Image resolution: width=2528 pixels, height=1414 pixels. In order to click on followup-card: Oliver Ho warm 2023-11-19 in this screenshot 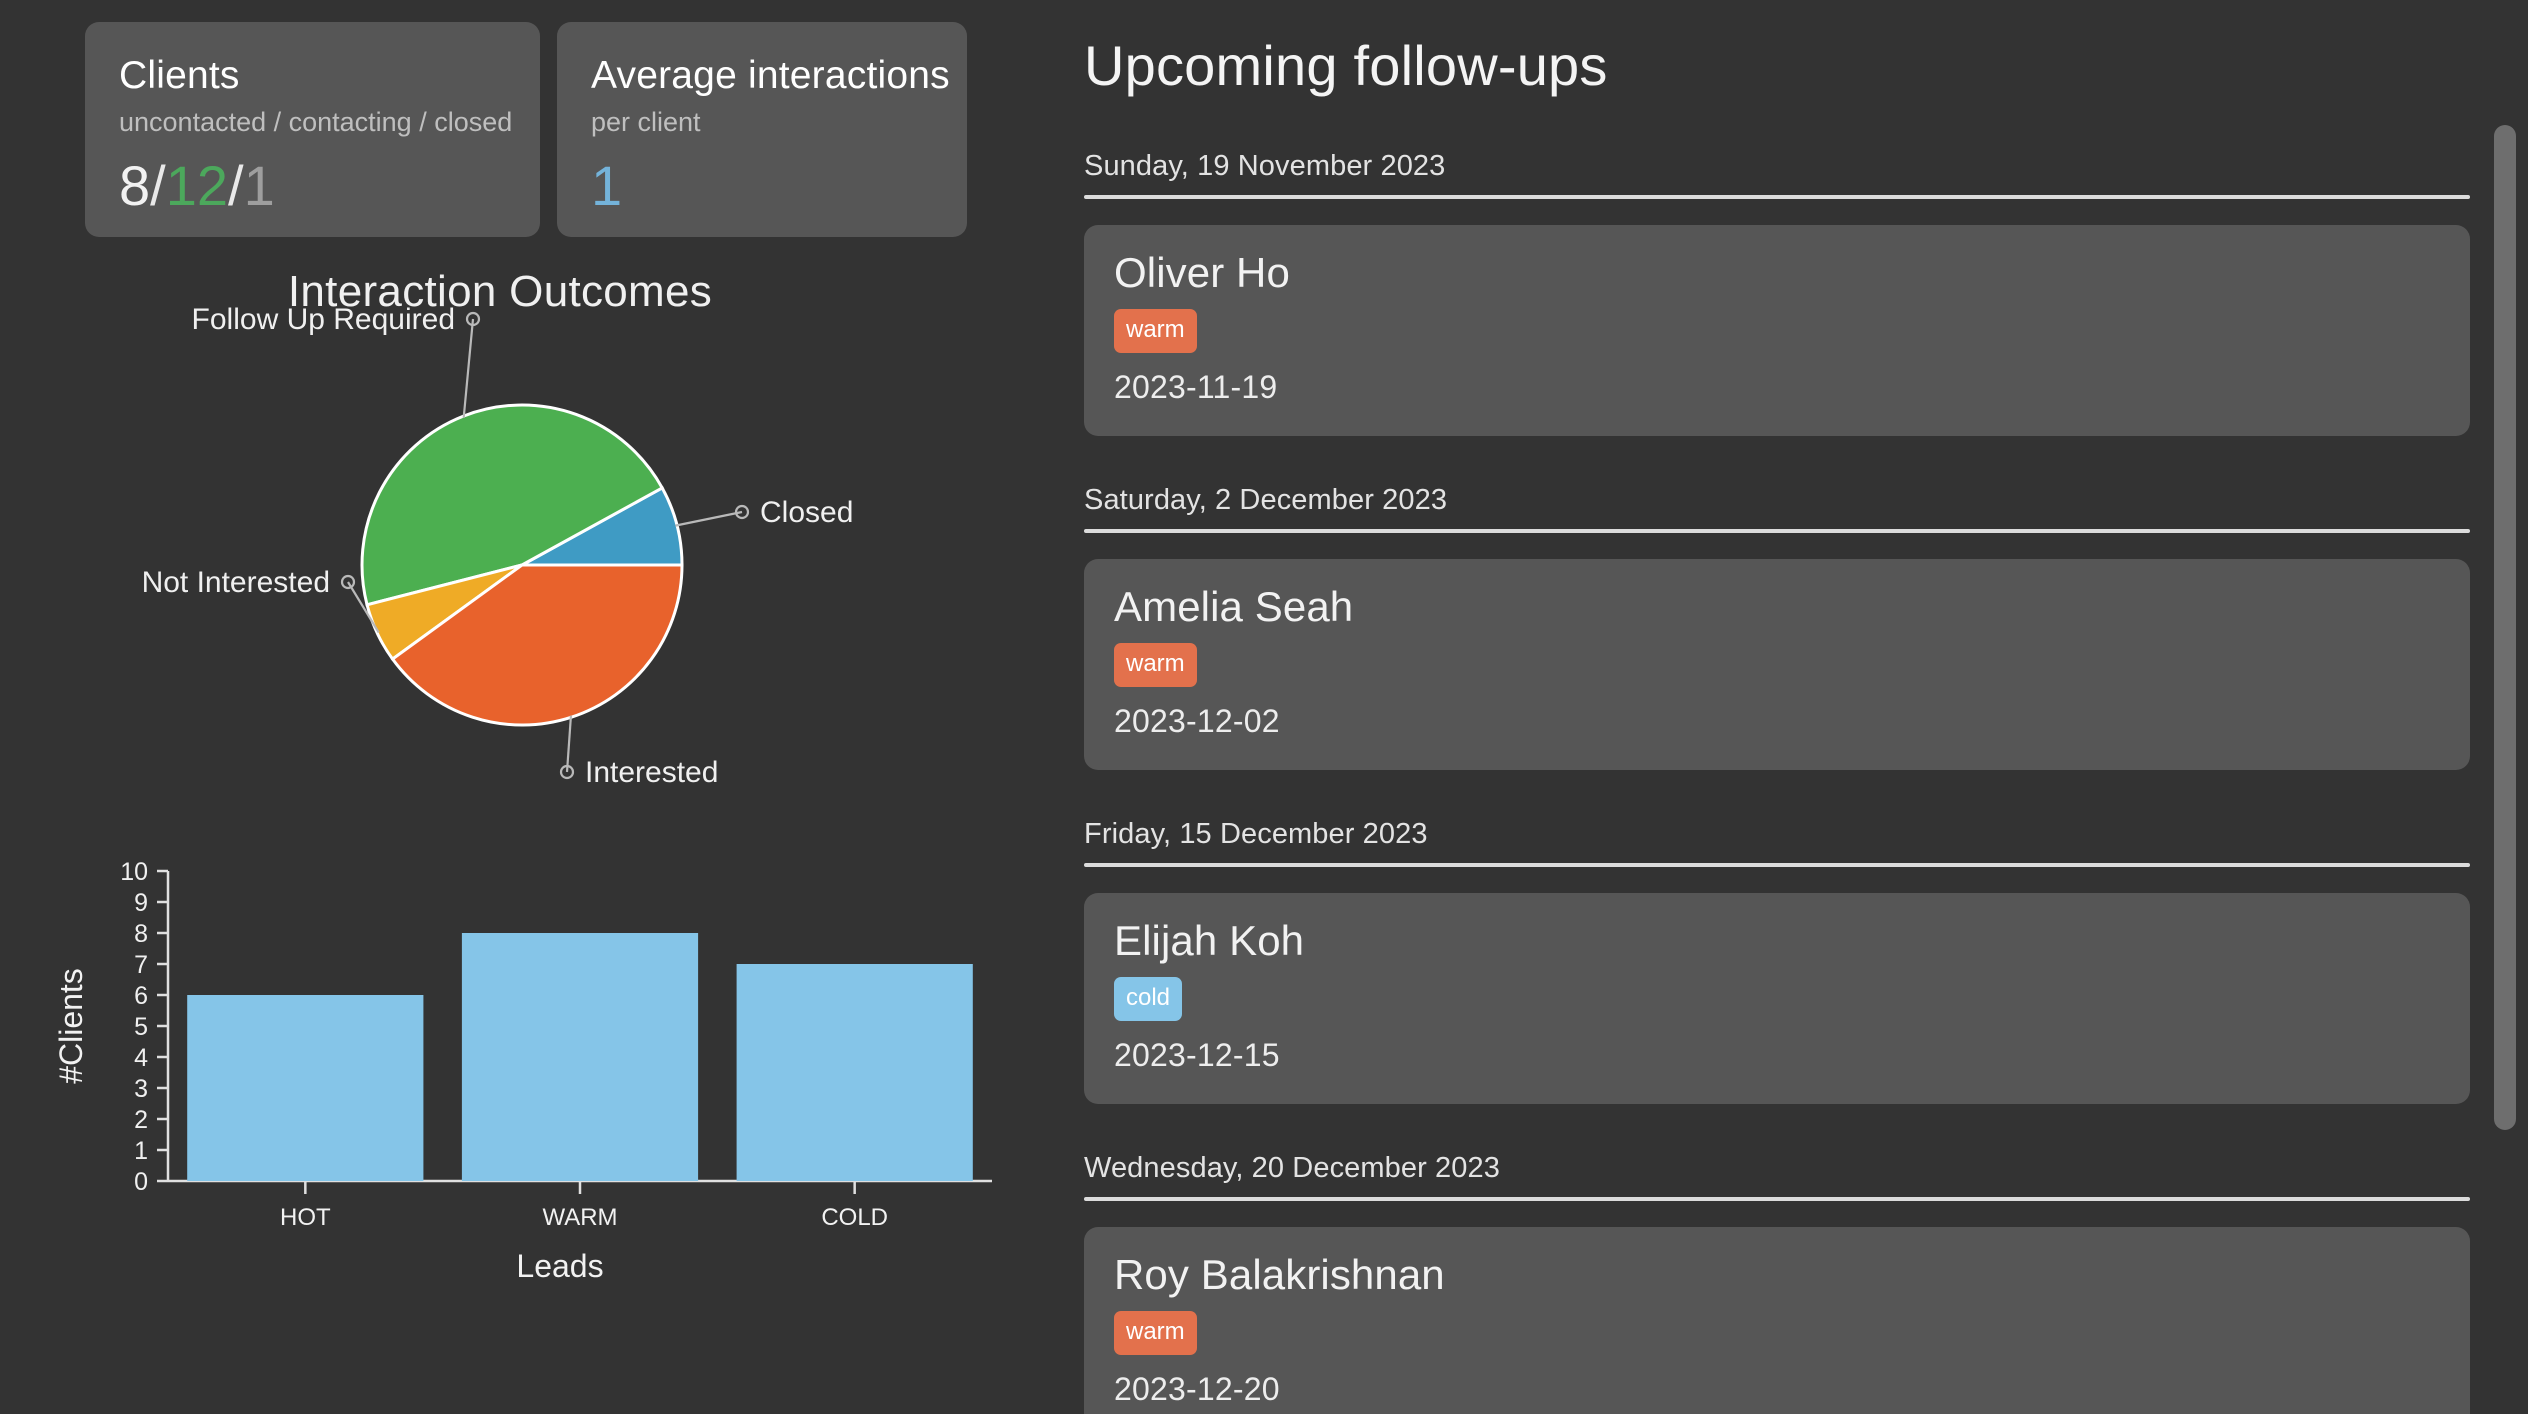, I will do `click(1777, 331)`.